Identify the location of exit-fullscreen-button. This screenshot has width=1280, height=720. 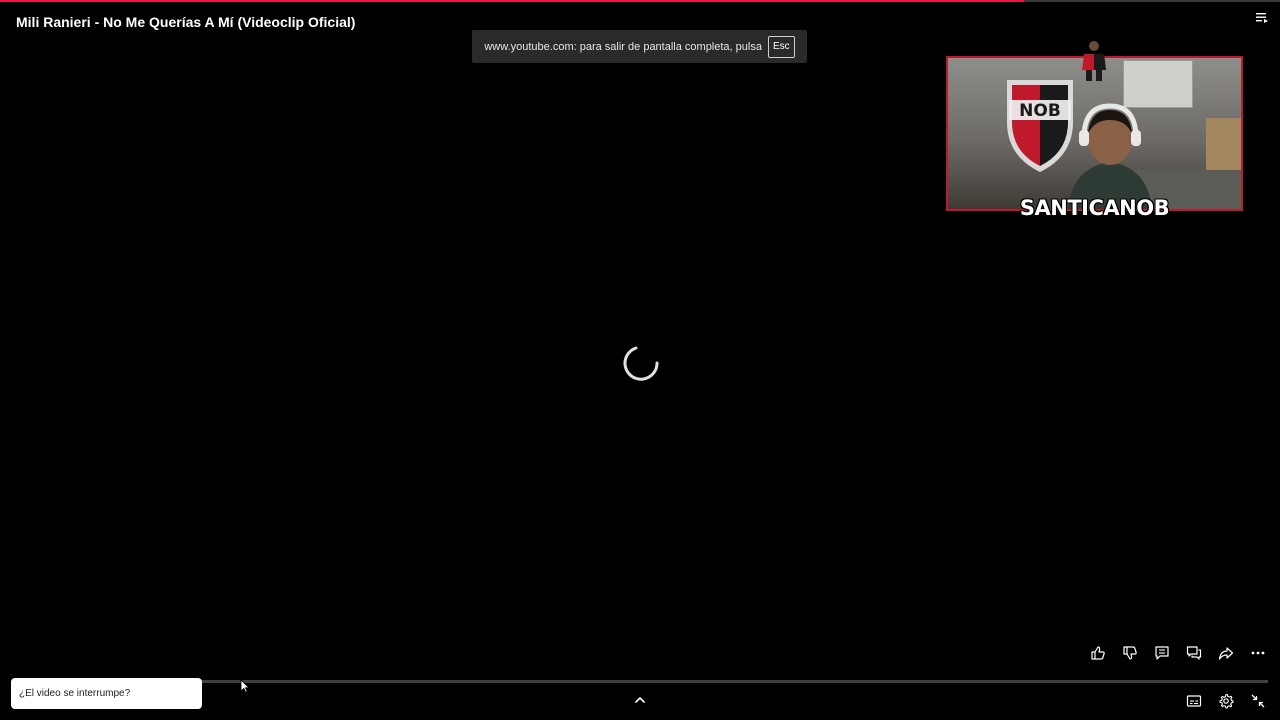
(1258, 701).